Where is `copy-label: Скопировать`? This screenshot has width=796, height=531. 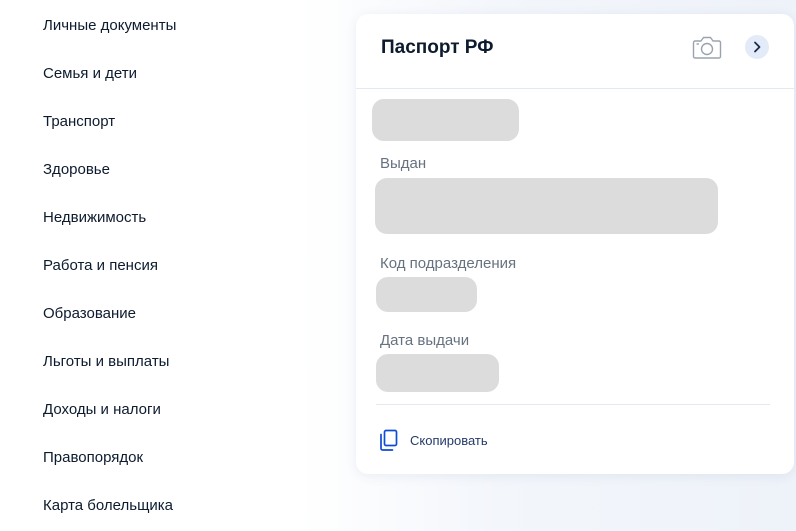
copy-label: Скопировать is located at coordinates (449, 440).